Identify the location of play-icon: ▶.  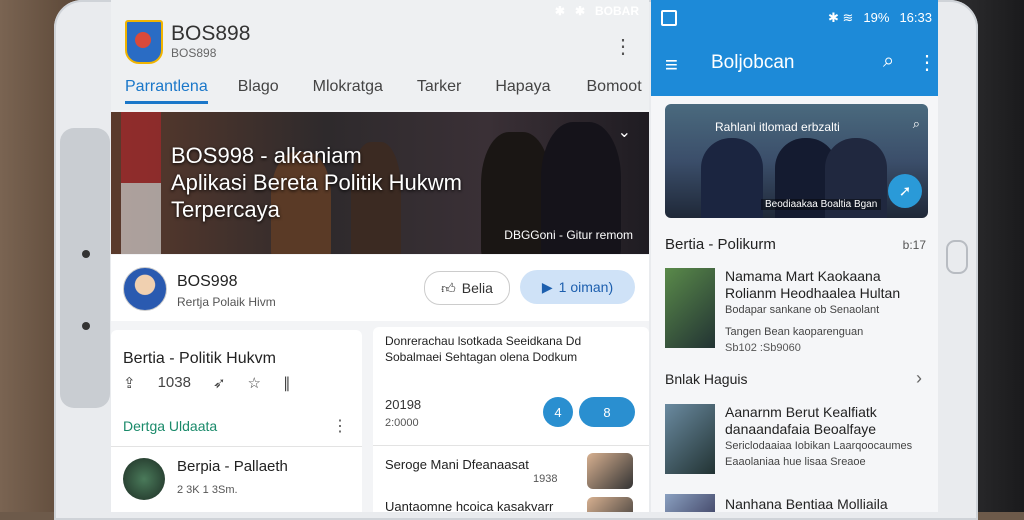
(547, 286).